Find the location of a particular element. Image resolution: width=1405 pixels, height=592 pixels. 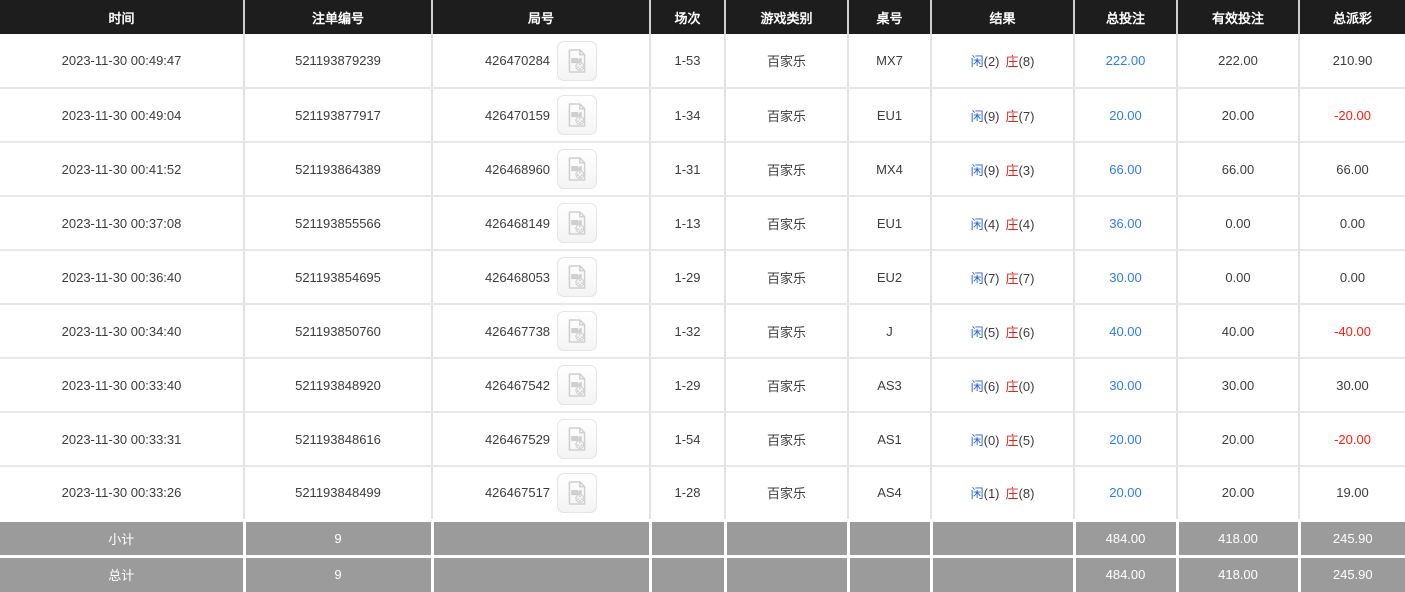

cell-total-bet: 20.00 is located at coordinates (1126, 493).